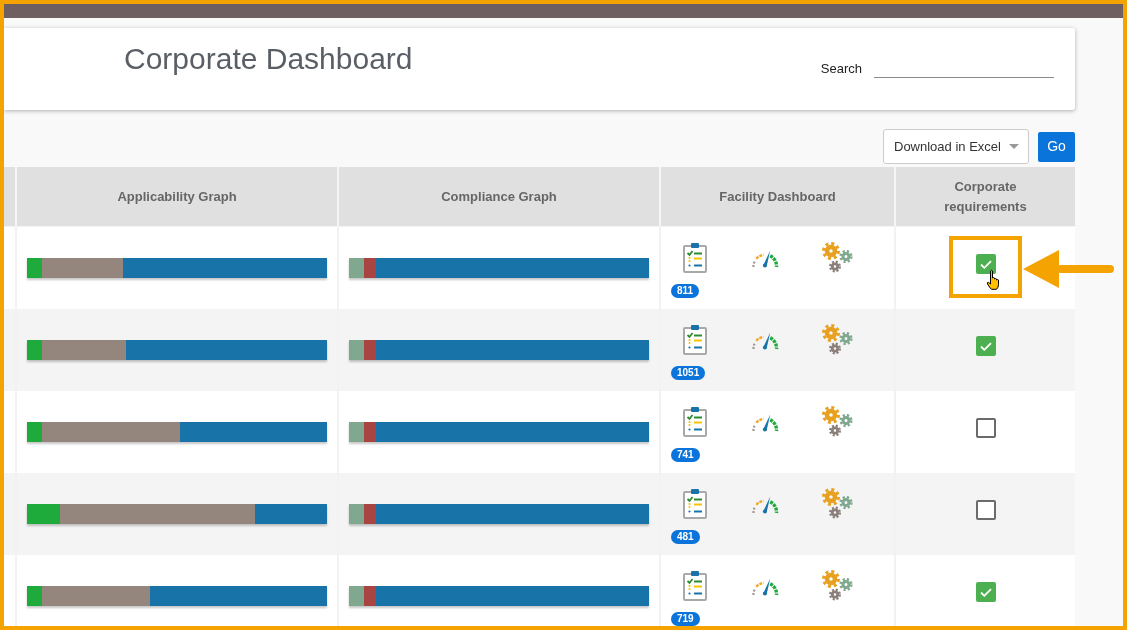 The image size is (1127, 630). Describe the element at coordinates (1014, 146) in the screenshot. I see `caret-icon` at that location.